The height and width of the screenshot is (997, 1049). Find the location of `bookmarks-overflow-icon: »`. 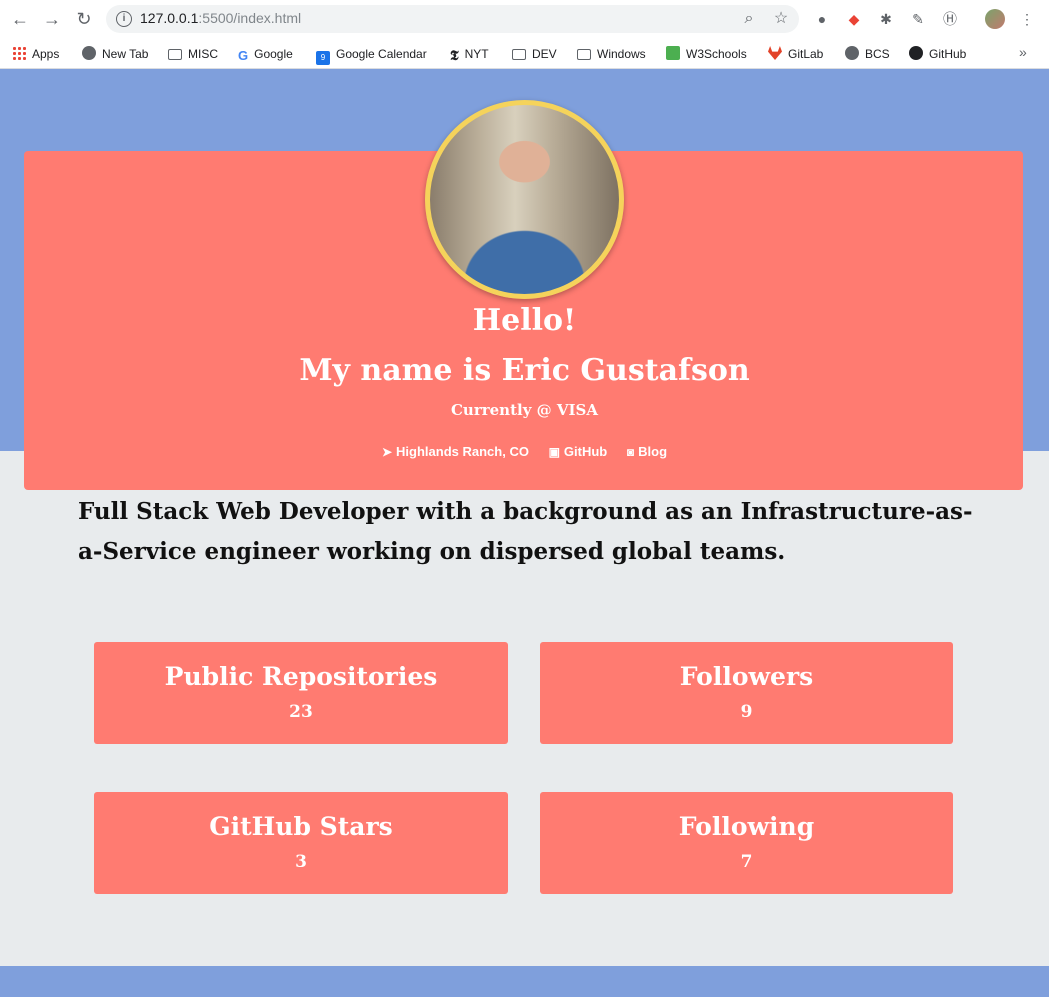

bookmarks-overflow-icon: » is located at coordinates (1023, 52).